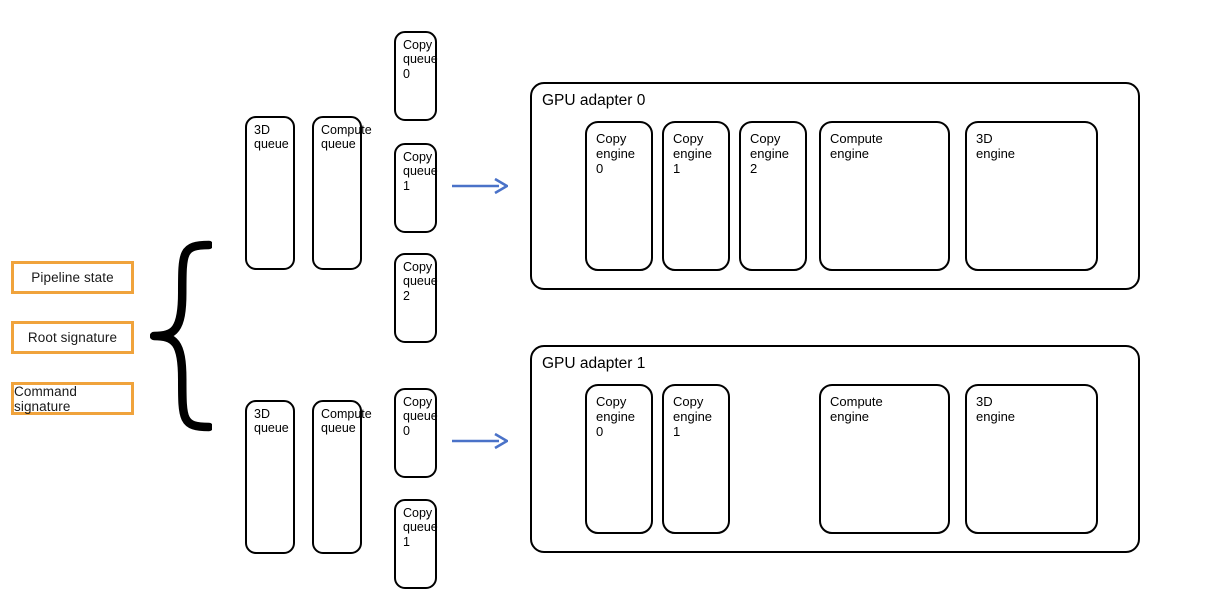 This screenshot has height=615, width=1207. Describe the element at coordinates (773, 196) in the screenshot. I see `engine-box-engine-copy: Copy engine 2` at that location.